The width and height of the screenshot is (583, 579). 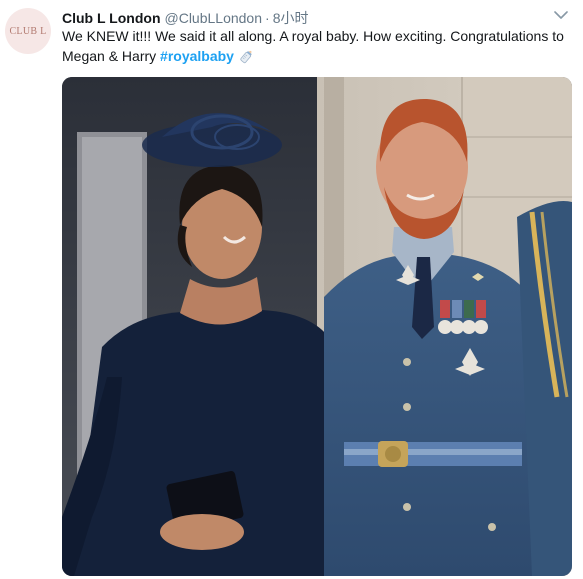 What do you see at coordinates (214, 18) in the screenshot?
I see `user-handle: @ClubLLondon` at bounding box center [214, 18].